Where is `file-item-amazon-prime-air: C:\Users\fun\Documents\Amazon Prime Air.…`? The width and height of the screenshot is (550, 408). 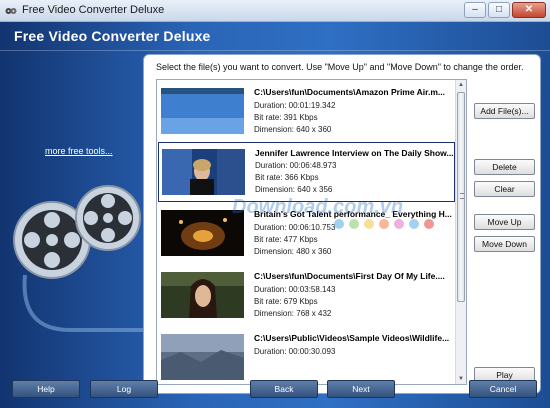
file-item-amazon-prime-air: C:\Users\fun\Documents\Amazon Prime Air.… is located at coordinates (306, 112).